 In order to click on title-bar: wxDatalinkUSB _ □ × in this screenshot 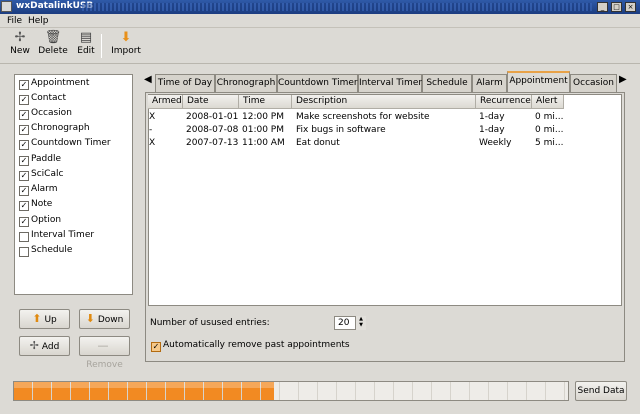, I will do `click(320, 7)`.